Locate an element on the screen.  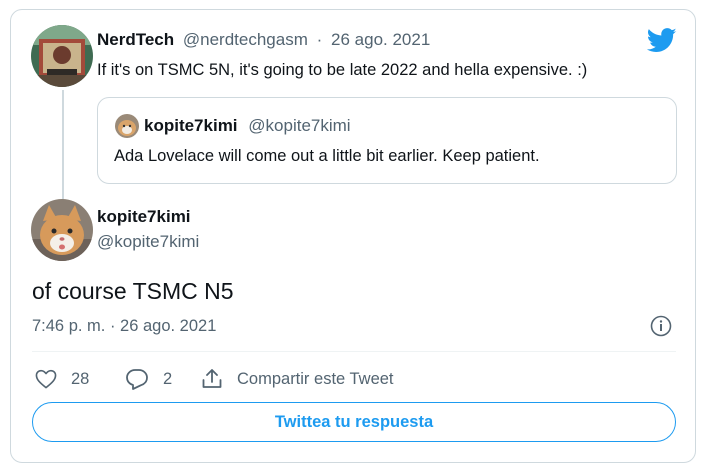
reply-bubble-icon is located at coordinates (137, 379).